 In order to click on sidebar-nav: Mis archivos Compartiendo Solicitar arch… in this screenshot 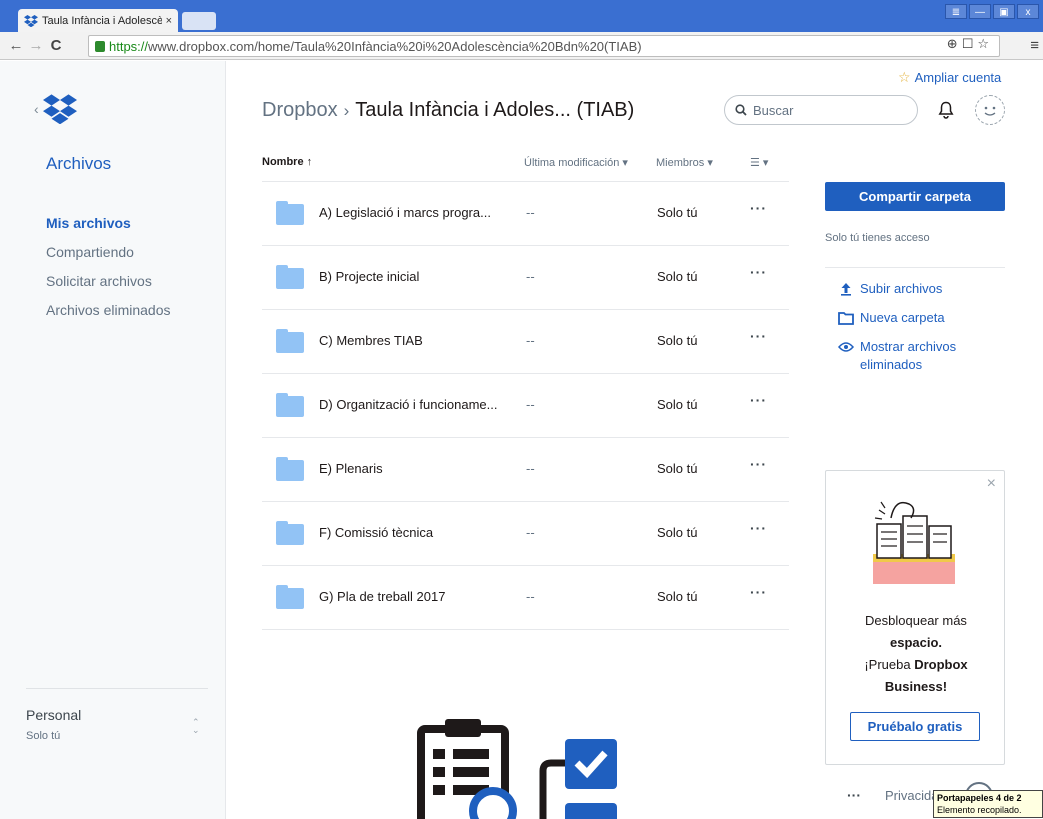, I will do `click(108, 267)`.